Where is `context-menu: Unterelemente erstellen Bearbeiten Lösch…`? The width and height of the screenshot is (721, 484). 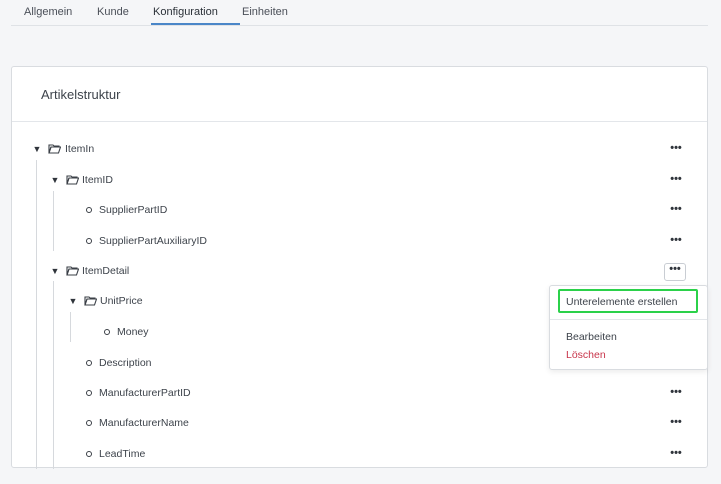
context-menu: Unterelemente erstellen Bearbeiten Lösch… is located at coordinates (628, 327).